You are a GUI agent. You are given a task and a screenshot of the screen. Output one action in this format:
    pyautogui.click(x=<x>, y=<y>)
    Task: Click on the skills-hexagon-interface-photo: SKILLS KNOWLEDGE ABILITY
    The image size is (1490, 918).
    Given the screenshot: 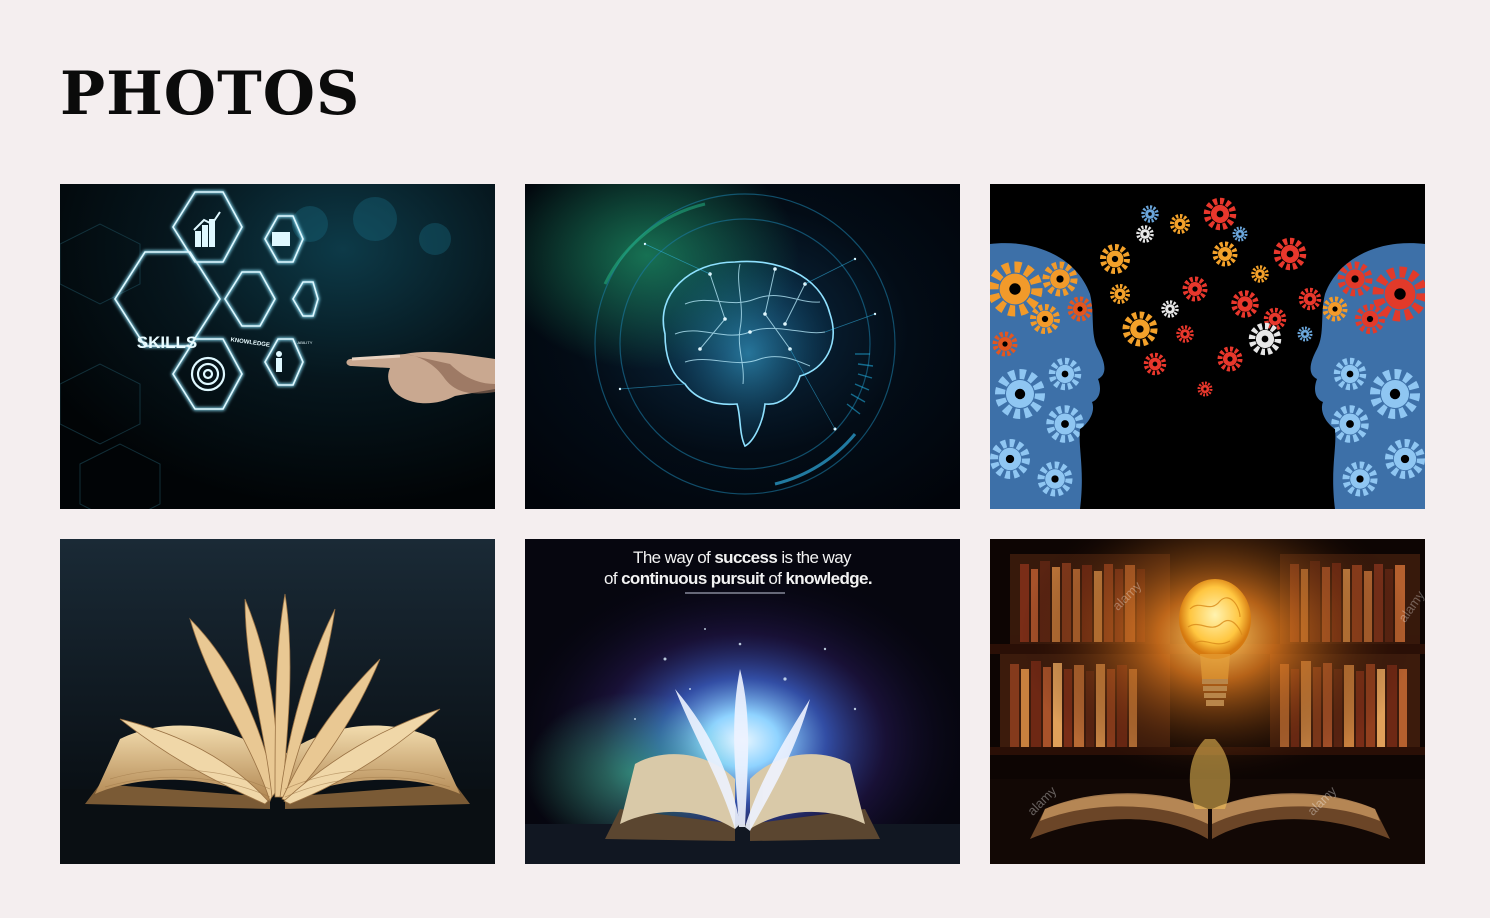 What is the action you would take?
    pyautogui.click(x=277, y=346)
    